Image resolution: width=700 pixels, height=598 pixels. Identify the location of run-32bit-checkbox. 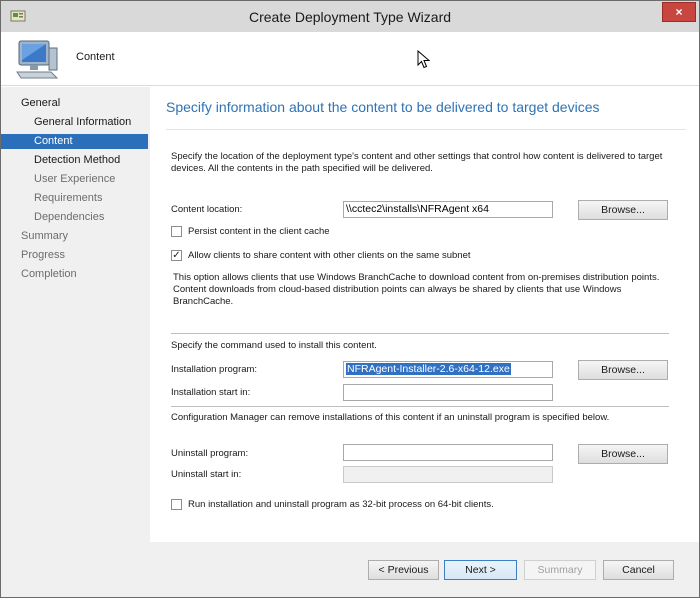
(176, 504).